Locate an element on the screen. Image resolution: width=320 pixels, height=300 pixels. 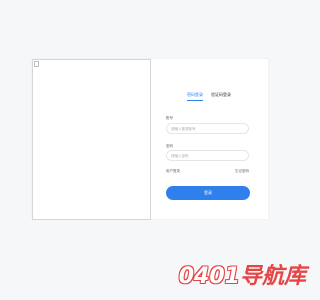
account-input is located at coordinates (207, 128).